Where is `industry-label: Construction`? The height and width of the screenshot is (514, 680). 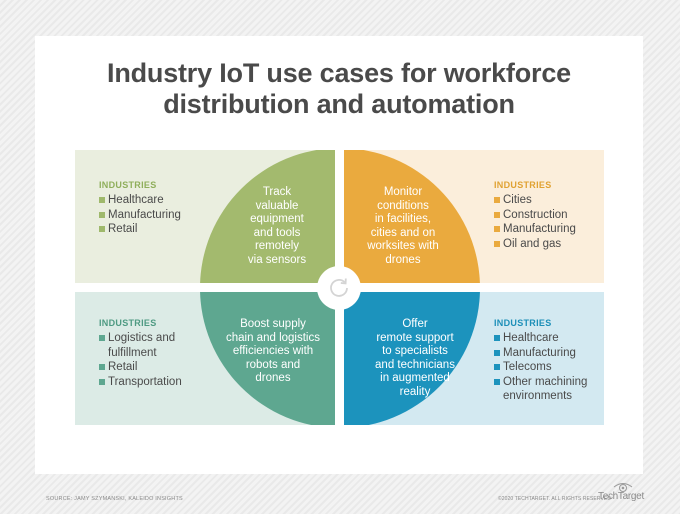
industry-label: Construction is located at coordinates (535, 214).